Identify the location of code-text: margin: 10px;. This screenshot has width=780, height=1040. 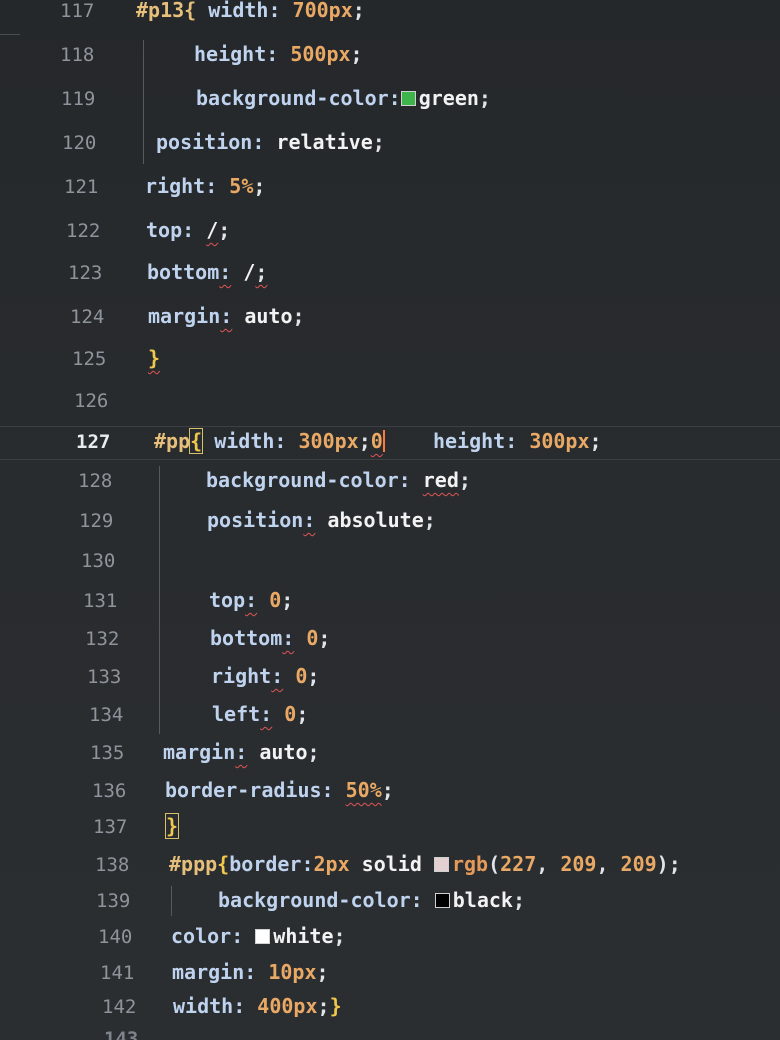
(250, 972).